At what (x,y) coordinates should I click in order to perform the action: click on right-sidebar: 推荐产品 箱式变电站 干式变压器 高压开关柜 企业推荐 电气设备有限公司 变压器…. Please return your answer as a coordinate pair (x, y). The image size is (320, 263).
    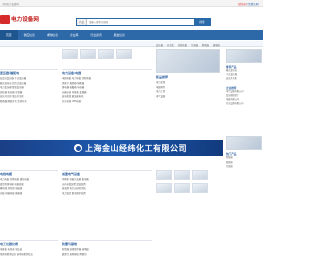
    Looking at the image, I should click on (244, 109).